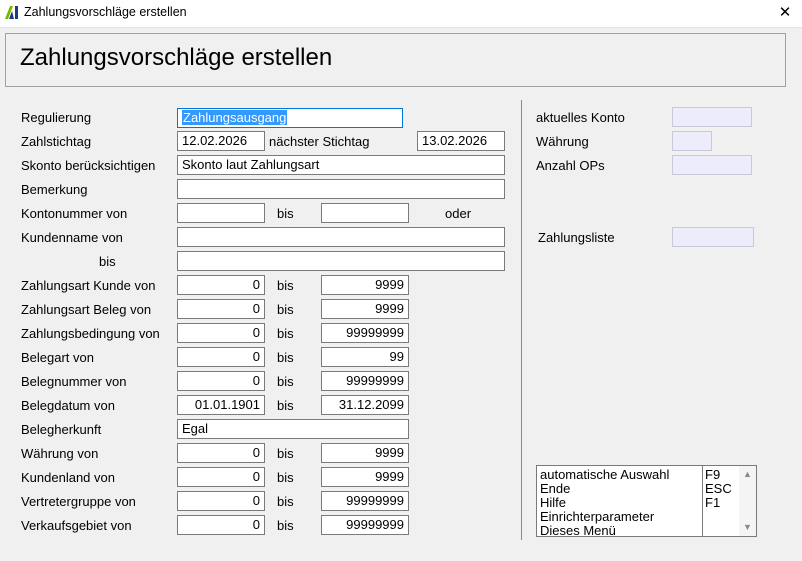 The image size is (802, 561). I want to click on app-logo-icon, so click(11, 12).